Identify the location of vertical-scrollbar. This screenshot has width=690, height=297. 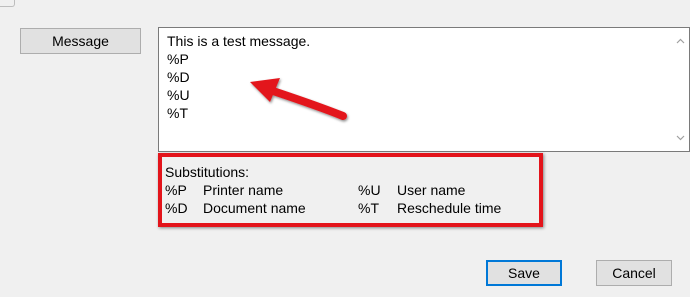
(680, 89).